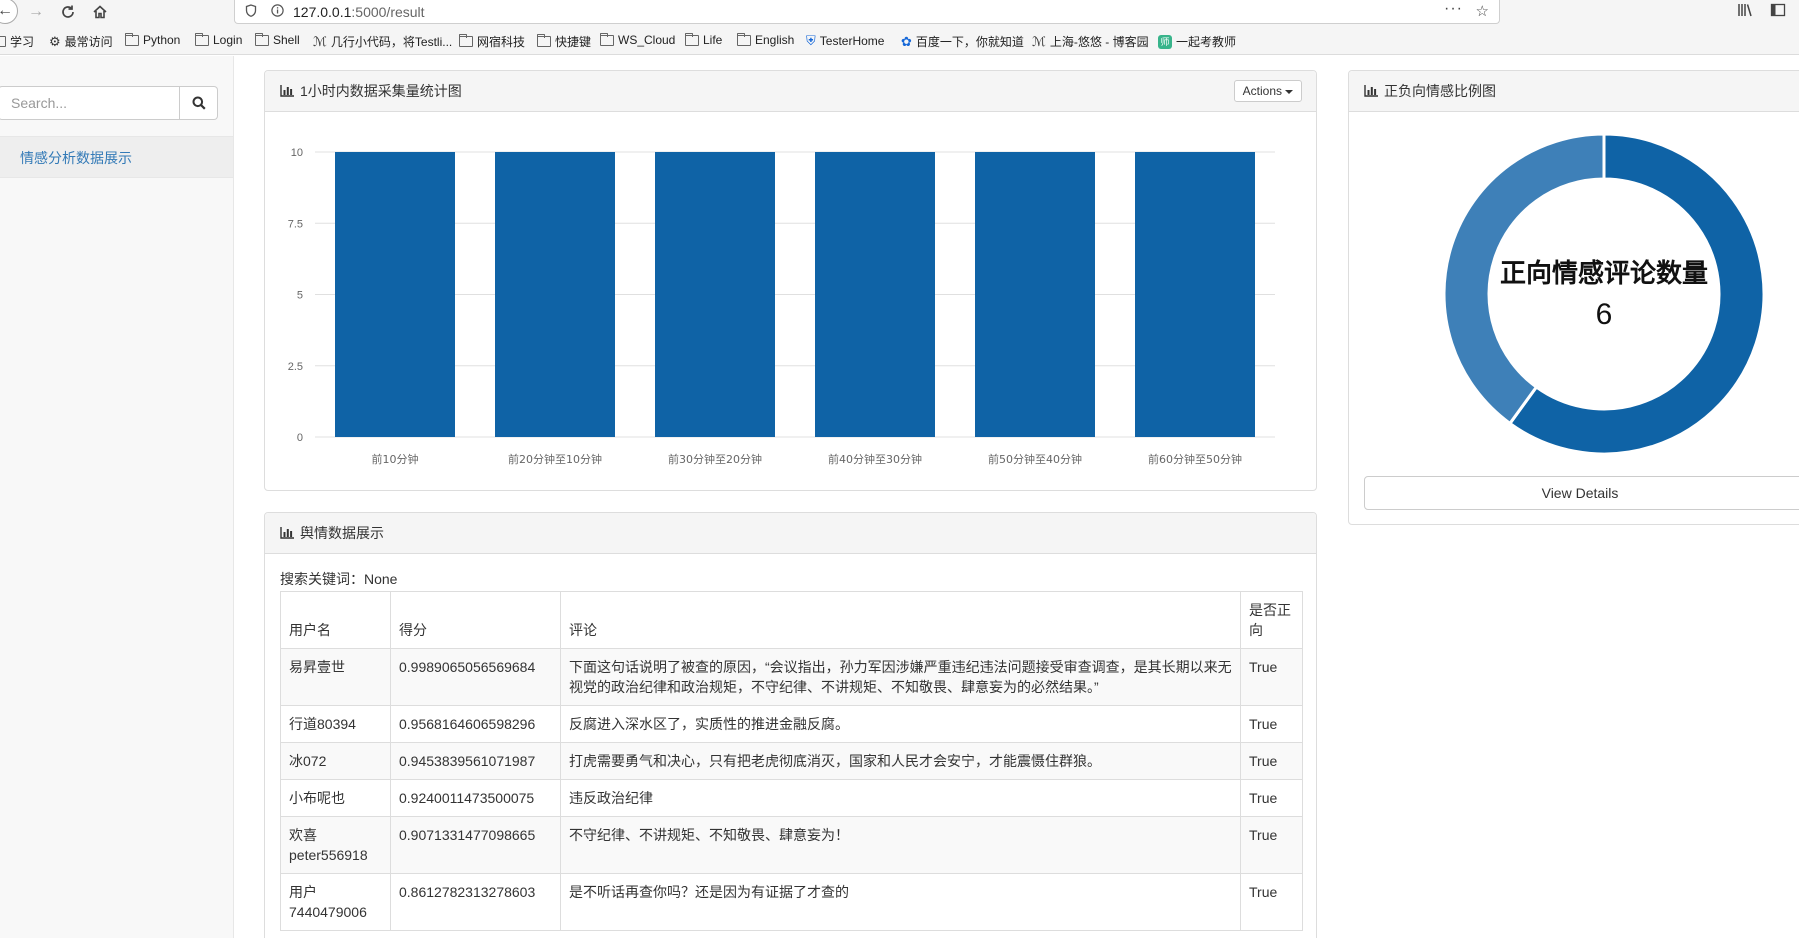 Image resolution: width=1799 pixels, height=938 pixels. Describe the element at coordinates (335, 761) in the screenshot. I see `cell-username: 冰072` at that location.